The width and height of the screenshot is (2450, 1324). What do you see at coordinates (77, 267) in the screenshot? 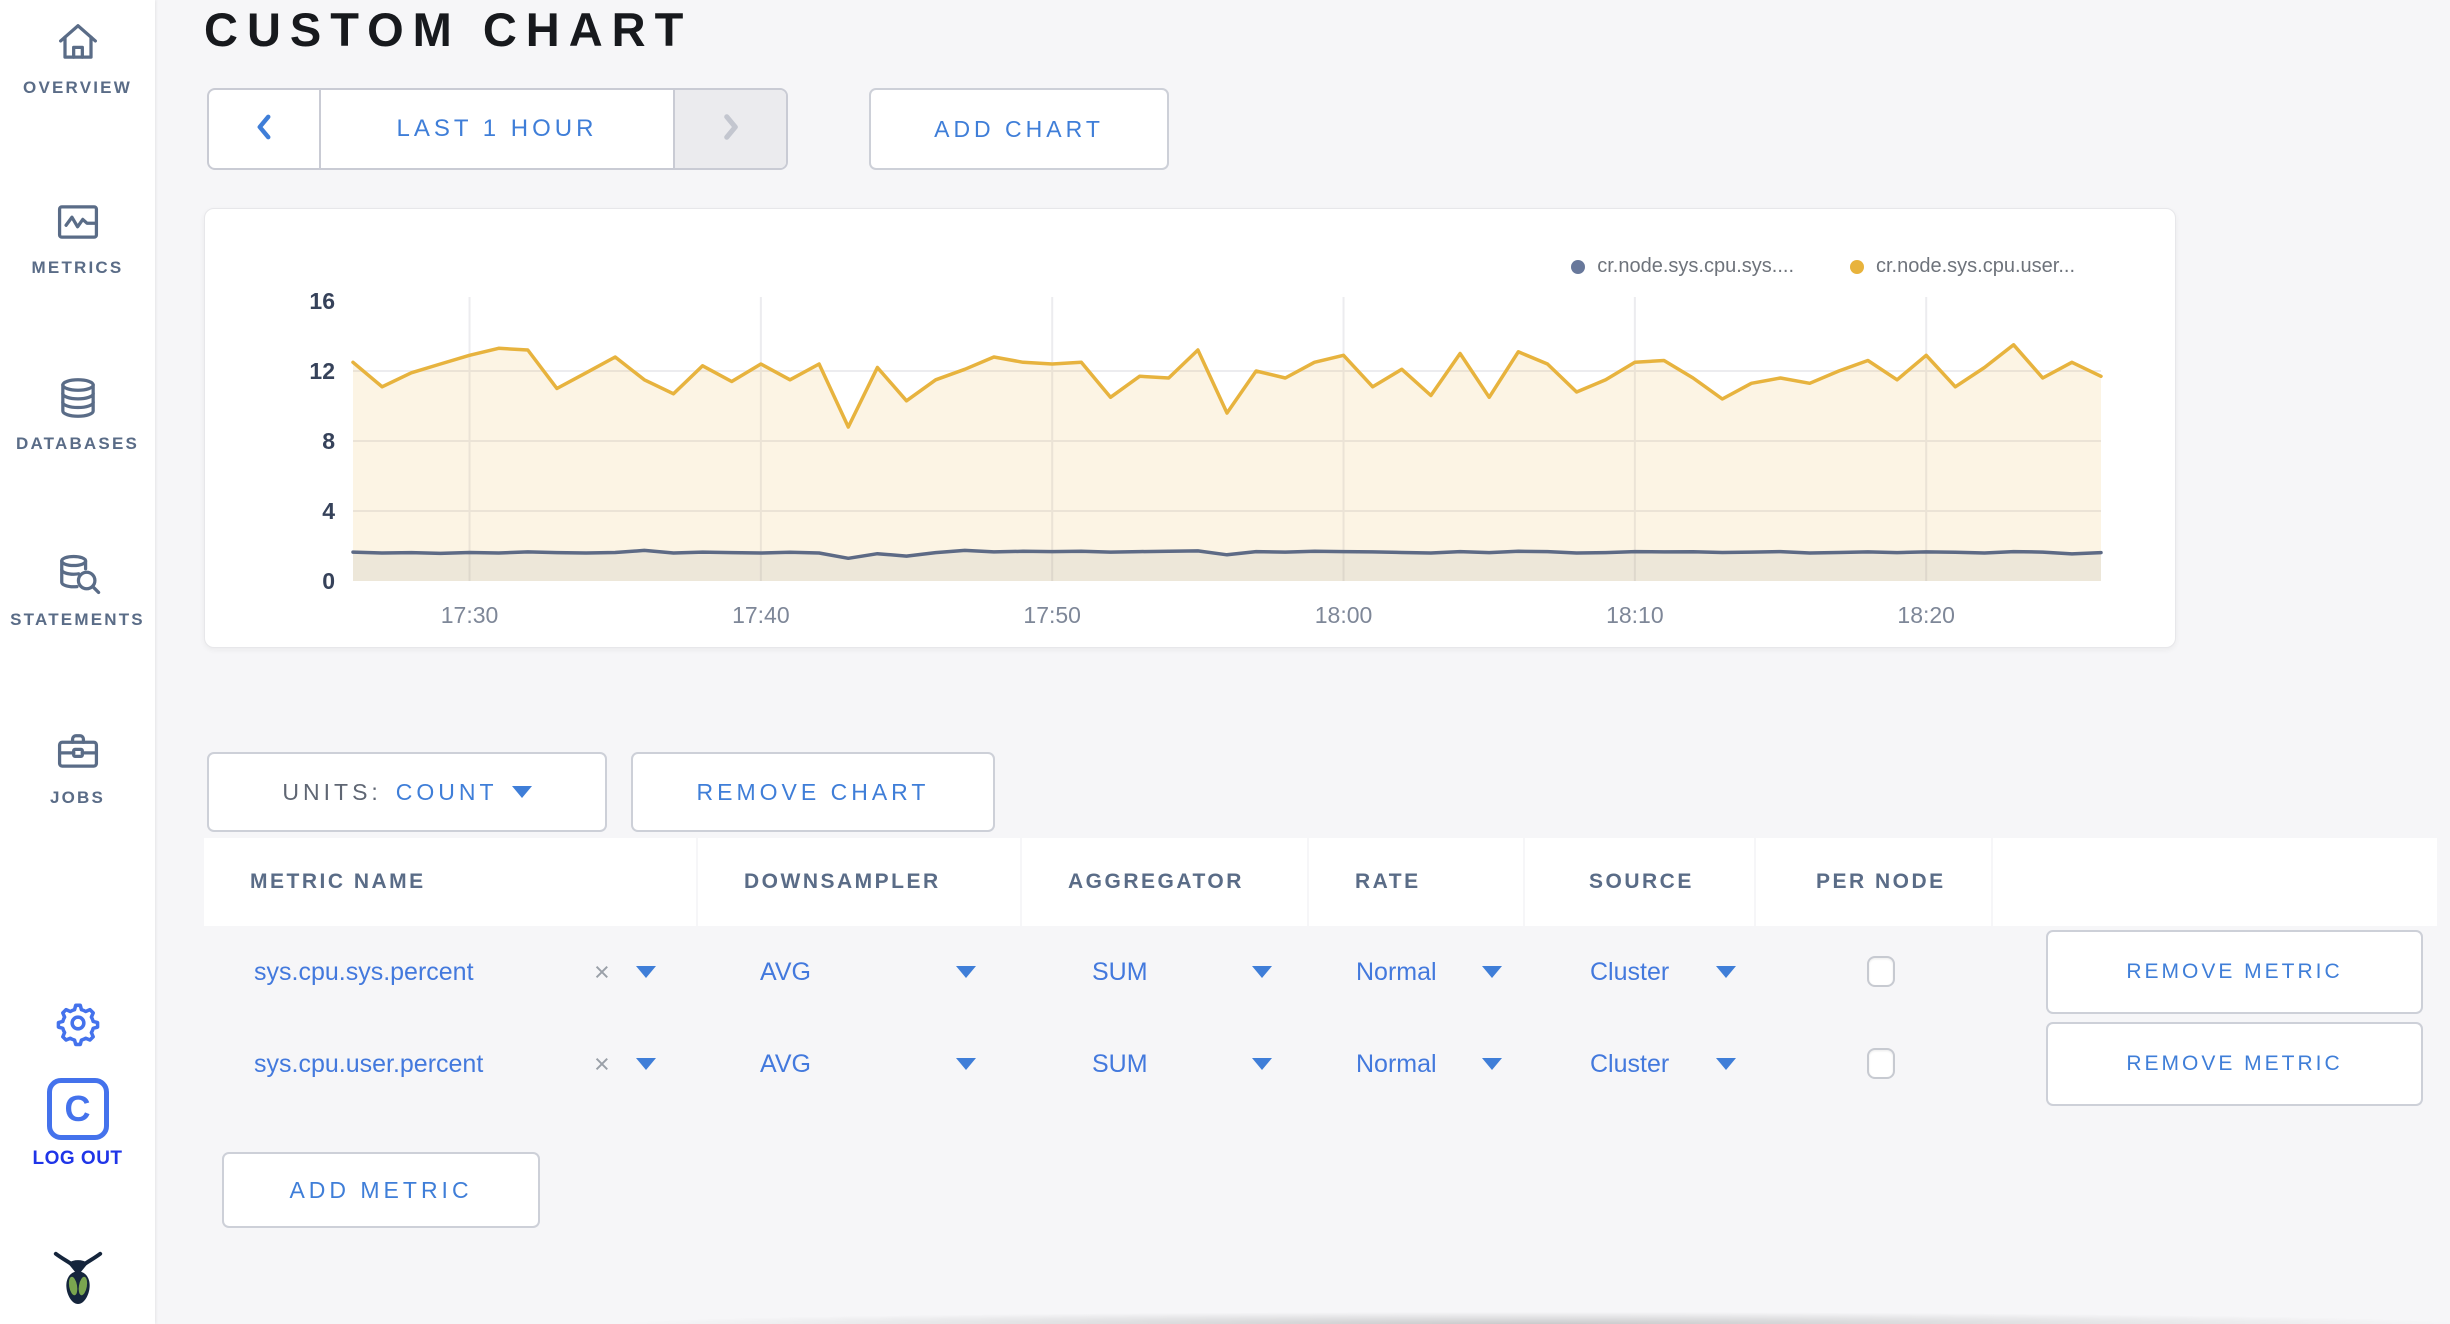
I see `sidebar-item-label: METRICS` at bounding box center [77, 267].